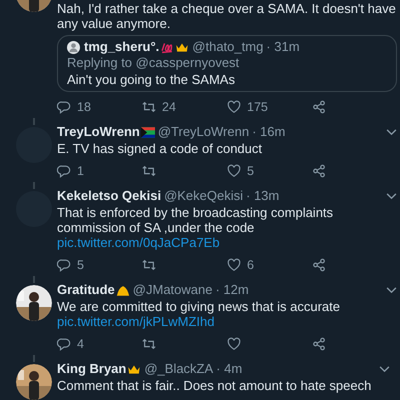 This screenshot has width=400, height=400. Describe the element at coordinates (227, 16) in the screenshot. I see `tweet-text: Nah, I'd rather take a cheque over a SAMA. It doesn't have any value anymore.` at that location.